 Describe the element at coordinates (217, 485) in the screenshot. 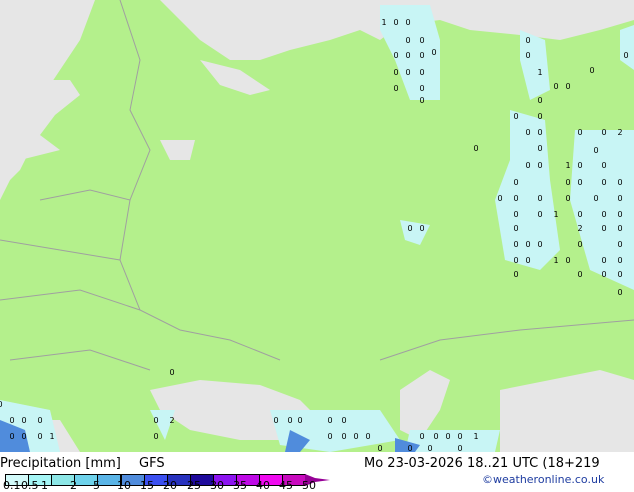

I see `legend-tick: 30` at that location.